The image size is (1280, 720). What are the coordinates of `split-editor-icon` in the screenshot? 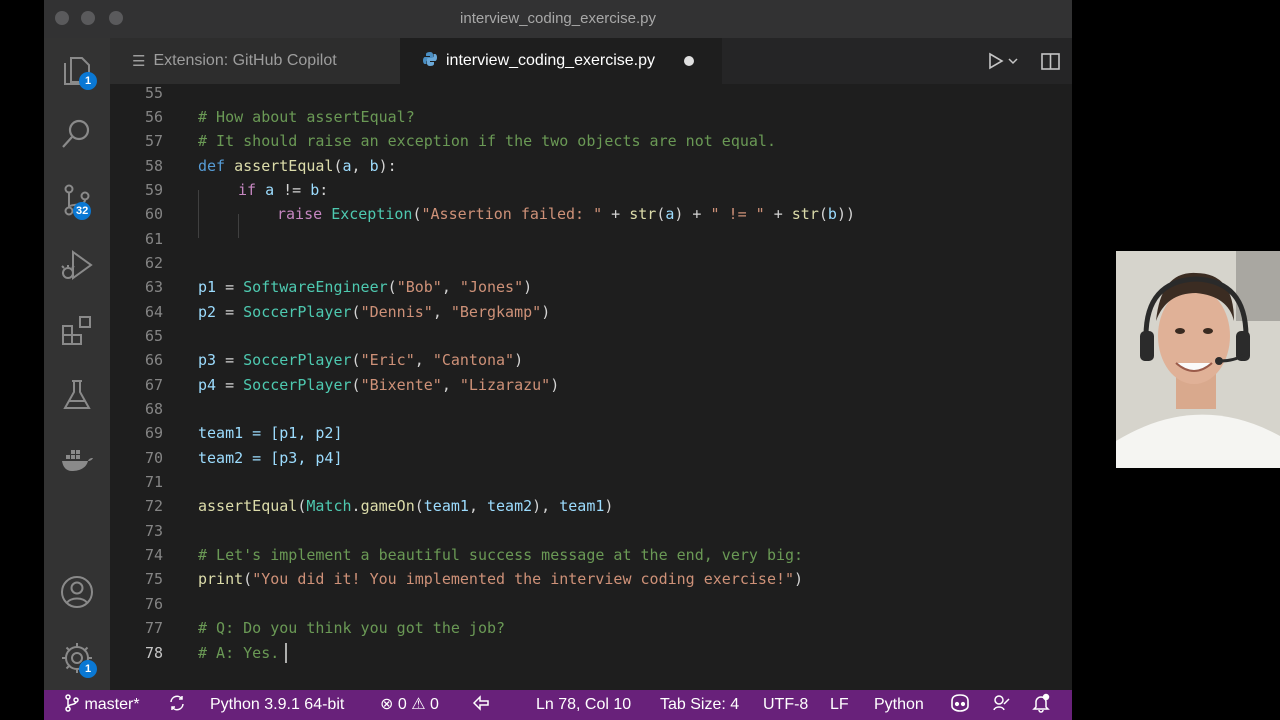 It's located at (1050, 61).